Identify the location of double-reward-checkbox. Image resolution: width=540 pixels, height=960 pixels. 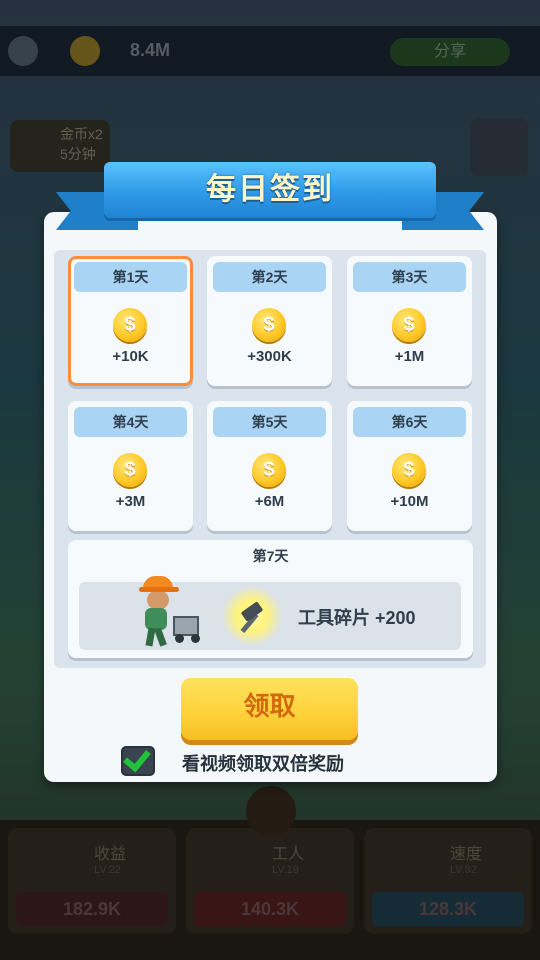
(138, 759).